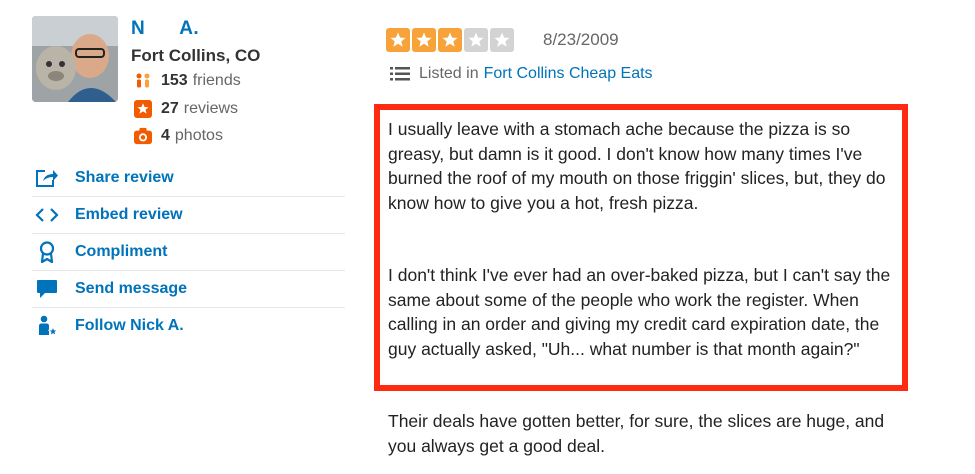  I want to click on embed-review-link: Embed review, so click(188, 215).